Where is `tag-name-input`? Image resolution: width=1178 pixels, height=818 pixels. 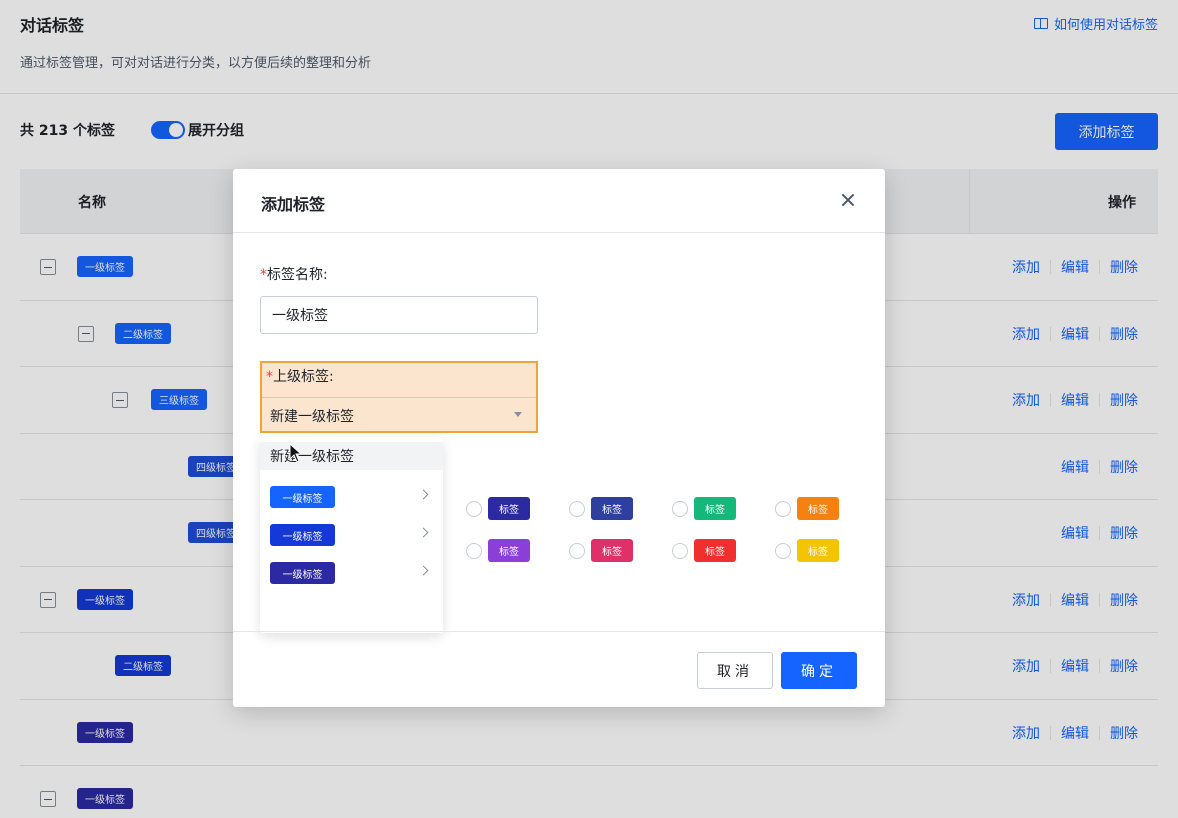 tag-name-input is located at coordinates (399, 315).